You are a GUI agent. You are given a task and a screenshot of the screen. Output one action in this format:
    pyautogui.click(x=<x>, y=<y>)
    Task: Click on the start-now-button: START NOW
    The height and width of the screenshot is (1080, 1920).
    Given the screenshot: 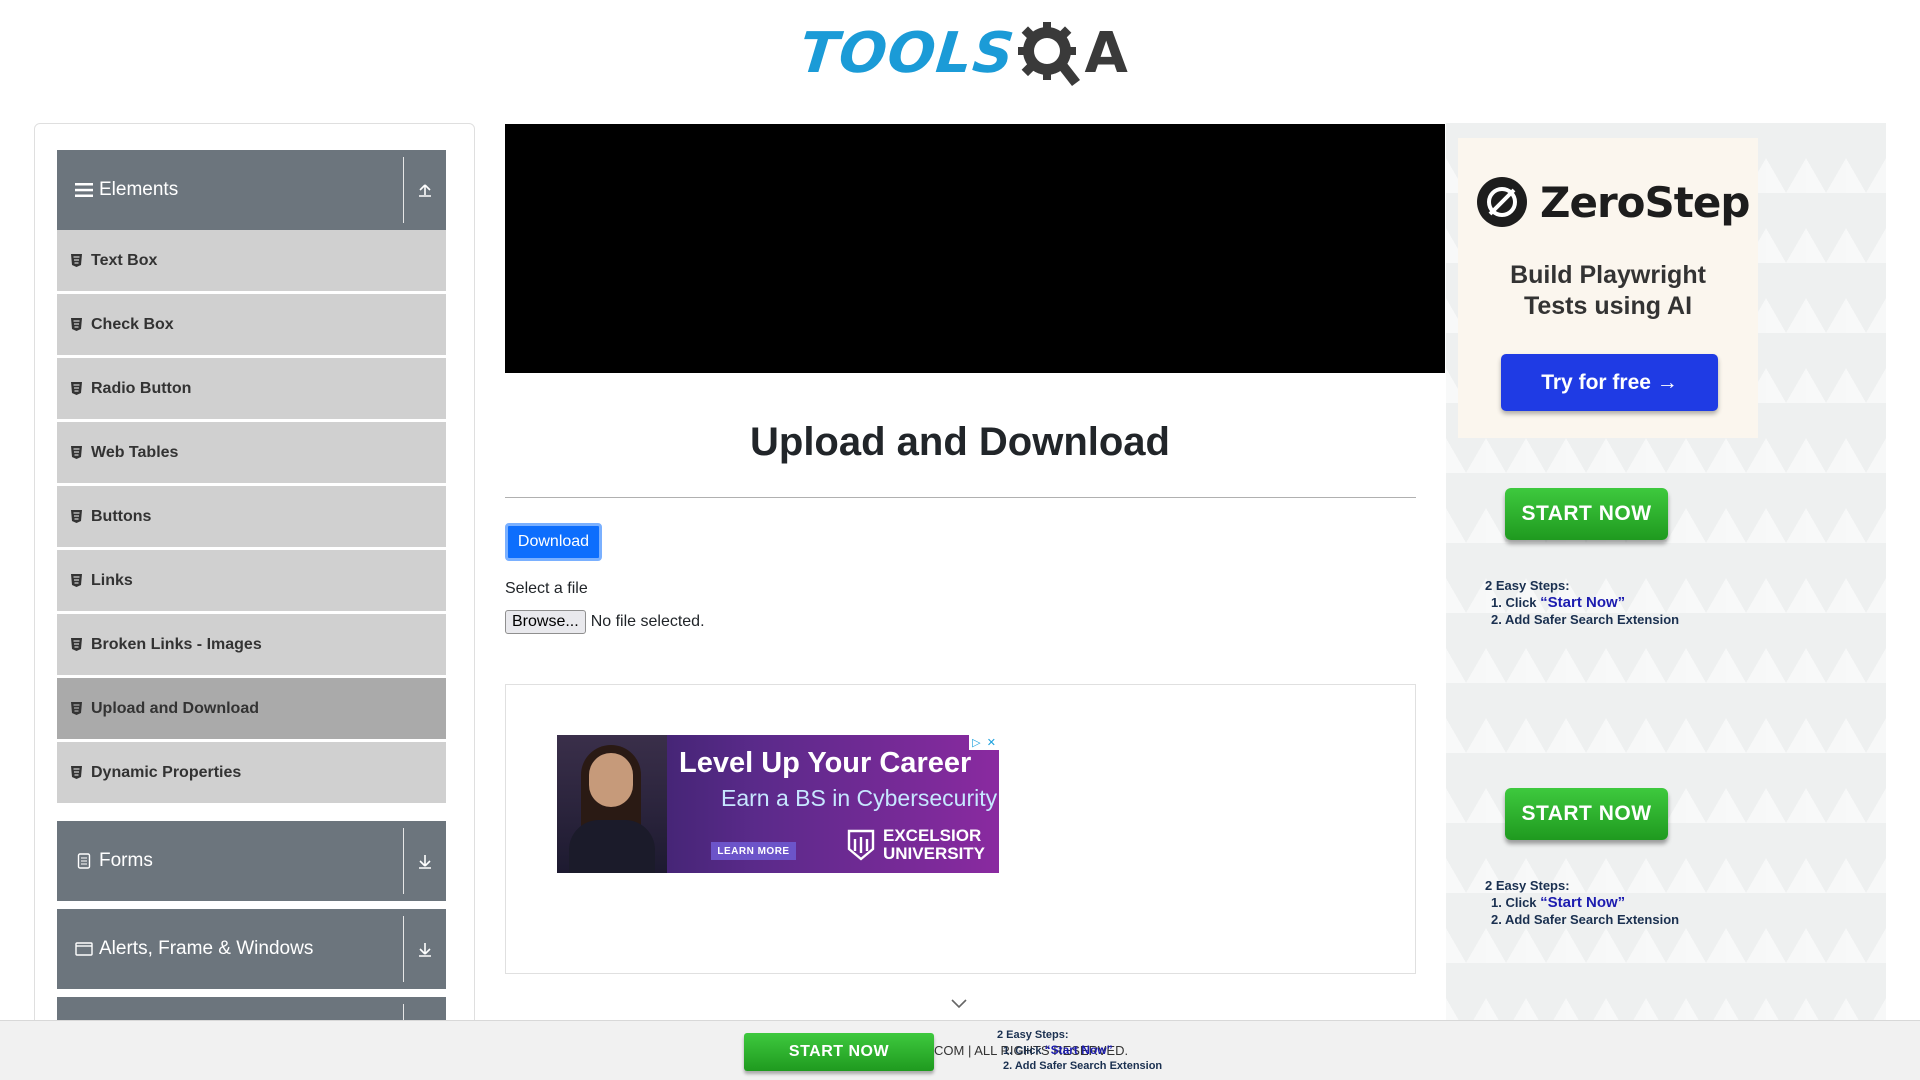 What is the action you would take?
    pyautogui.click(x=1586, y=514)
    